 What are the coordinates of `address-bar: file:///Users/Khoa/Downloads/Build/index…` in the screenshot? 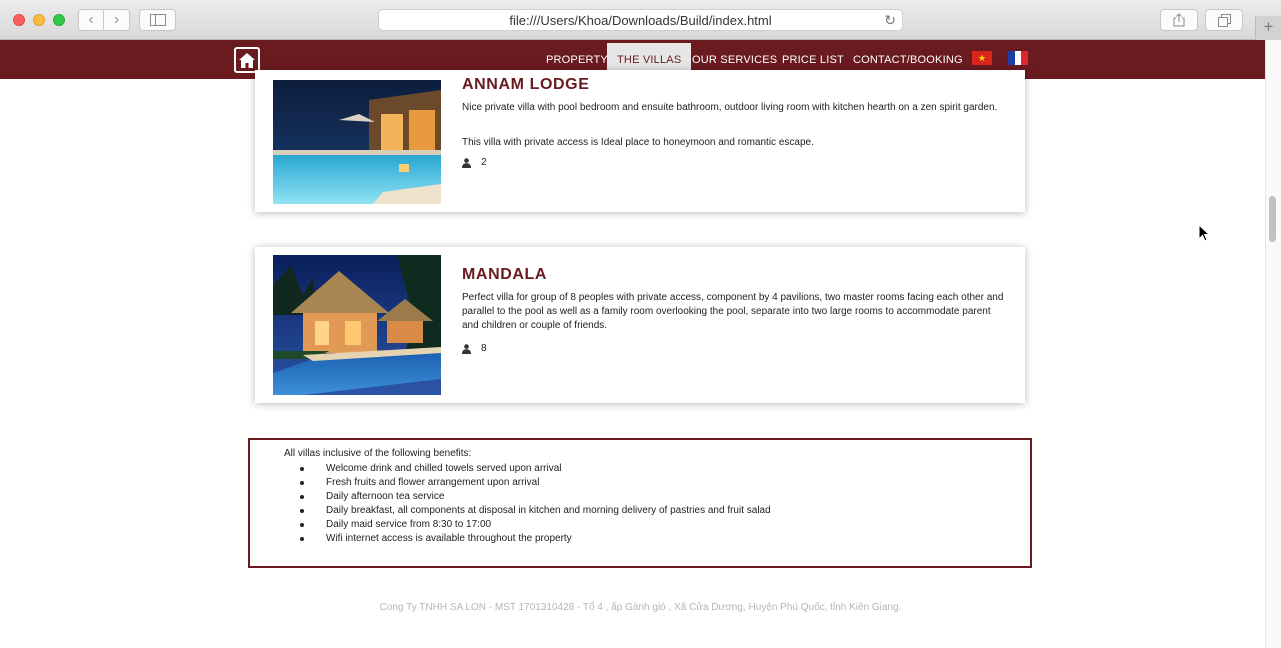 It's located at (640, 20).